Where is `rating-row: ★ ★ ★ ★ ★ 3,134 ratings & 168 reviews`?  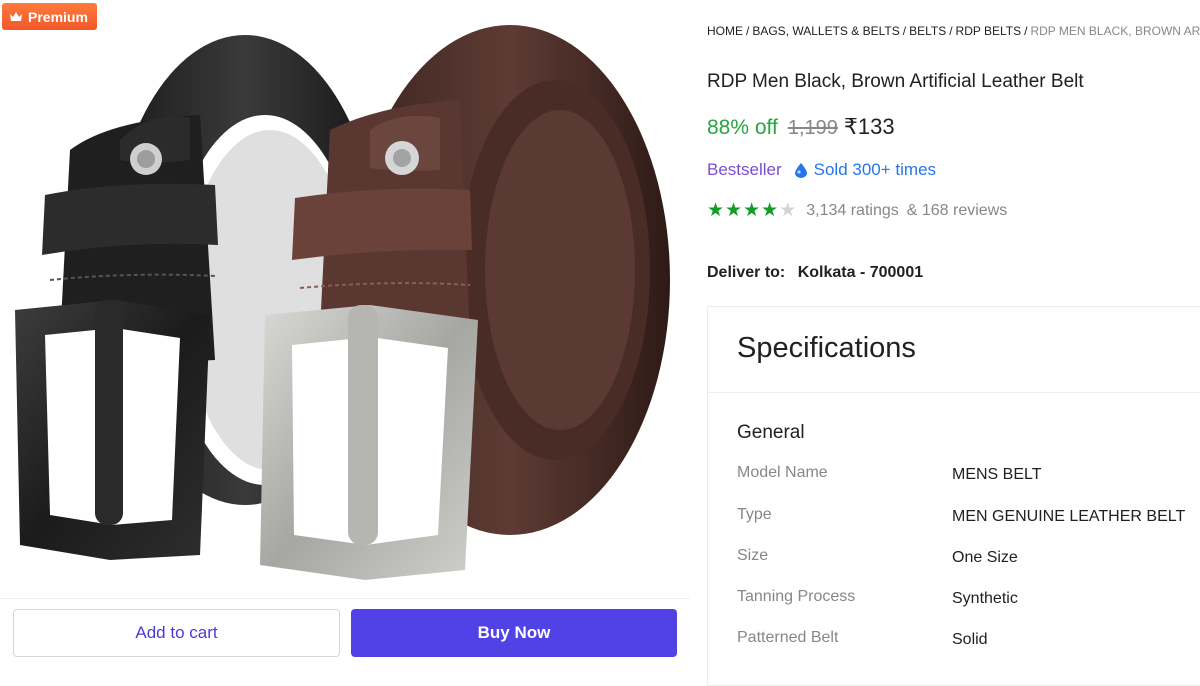 rating-row: ★ ★ ★ ★ ★ 3,134 ratings & 168 reviews is located at coordinates (857, 211).